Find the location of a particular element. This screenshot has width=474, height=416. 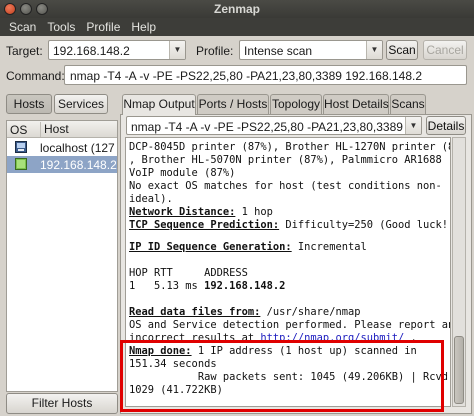

menu-bar: Scan Tools Profile Help is located at coordinates (237, 27).